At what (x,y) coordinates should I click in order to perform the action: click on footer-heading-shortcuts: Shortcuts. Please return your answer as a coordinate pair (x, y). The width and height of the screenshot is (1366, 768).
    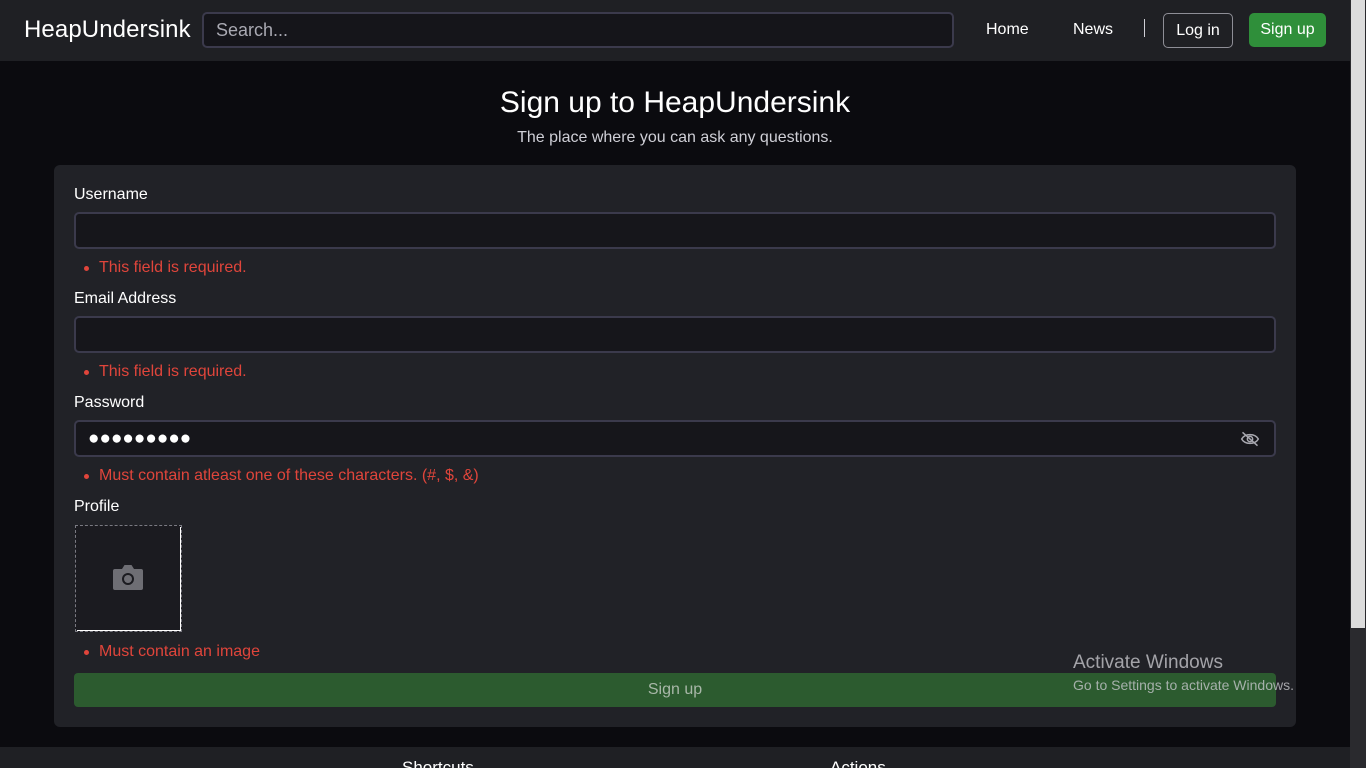
    Looking at the image, I should click on (438, 763).